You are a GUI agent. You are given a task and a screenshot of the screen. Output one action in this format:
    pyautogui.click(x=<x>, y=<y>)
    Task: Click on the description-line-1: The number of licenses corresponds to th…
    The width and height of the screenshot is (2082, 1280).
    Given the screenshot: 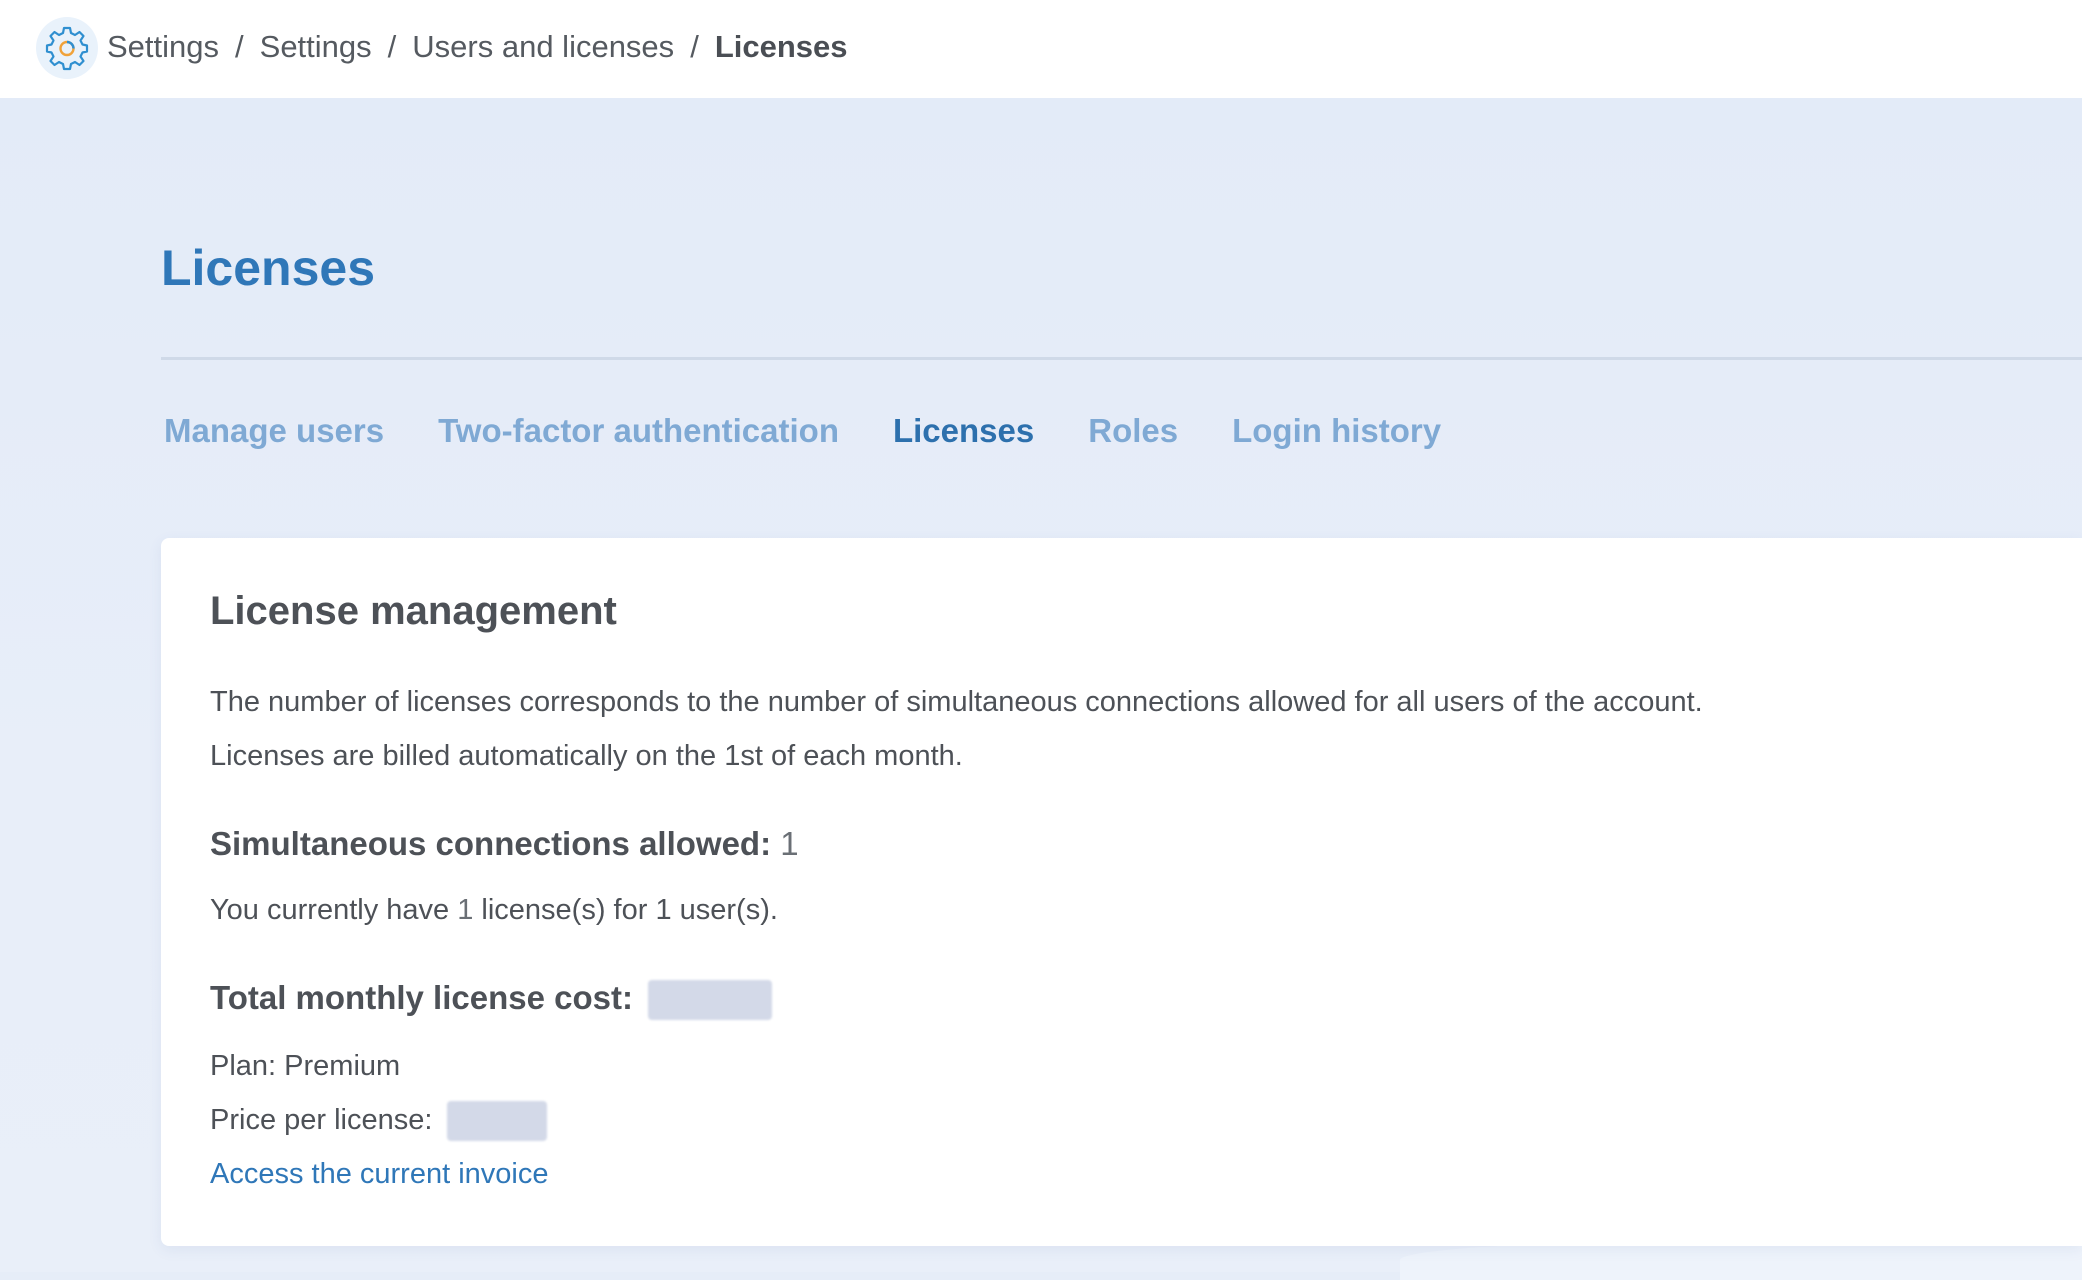 What is the action you would take?
    pyautogui.click(x=956, y=702)
    